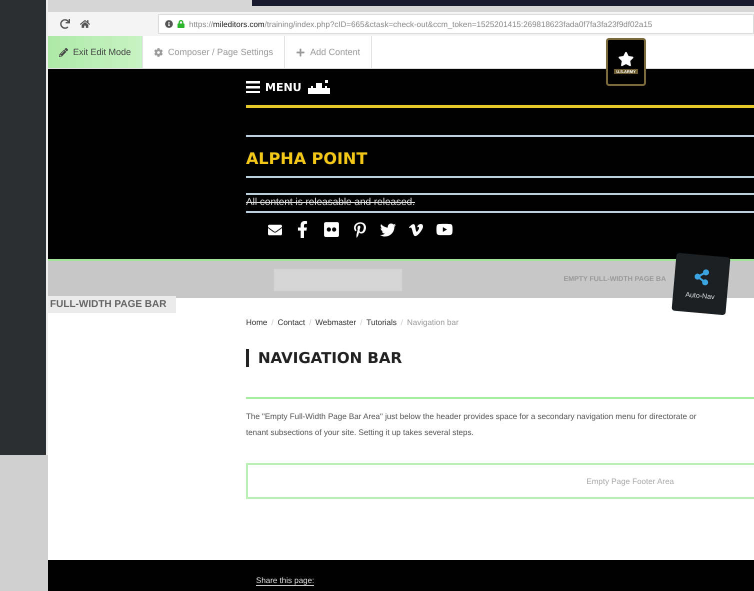  I want to click on disclaimer-text: All content is releasable and released., so click(331, 202).